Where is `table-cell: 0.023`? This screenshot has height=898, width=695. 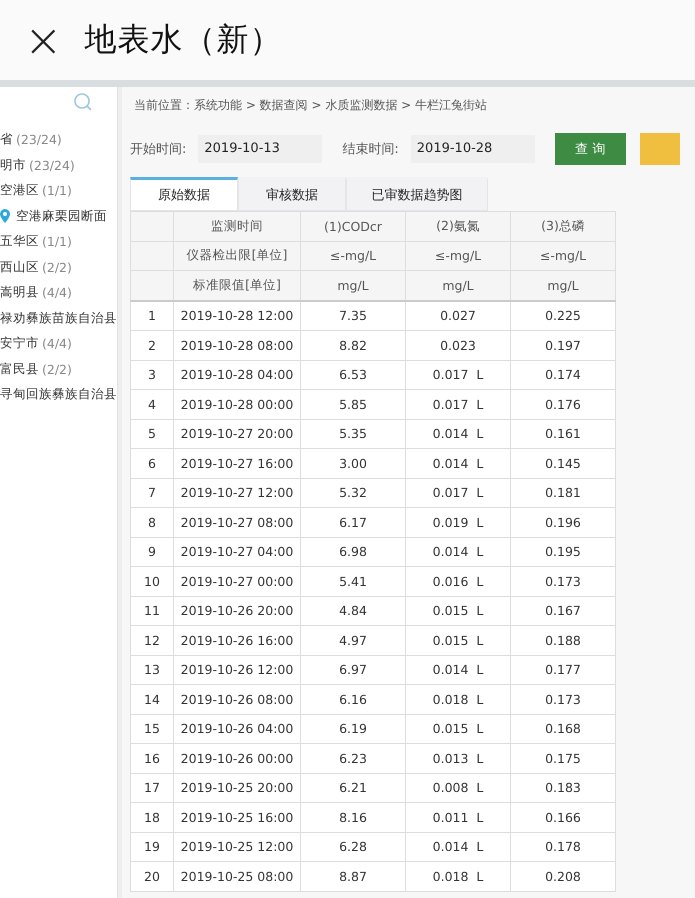 table-cell: 0.023 is located at coordinates (458, 345).